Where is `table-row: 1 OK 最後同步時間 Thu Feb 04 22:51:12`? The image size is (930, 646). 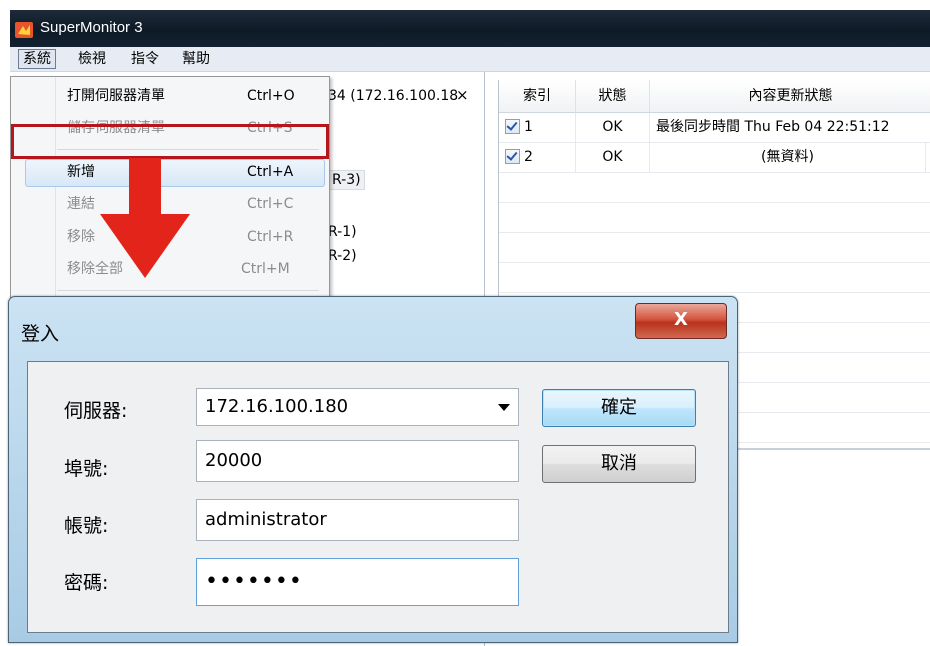 table-row: 1 OK 最後同步時間 Thu Feb 04 22:51:12 is located at coordinates (714, 128).